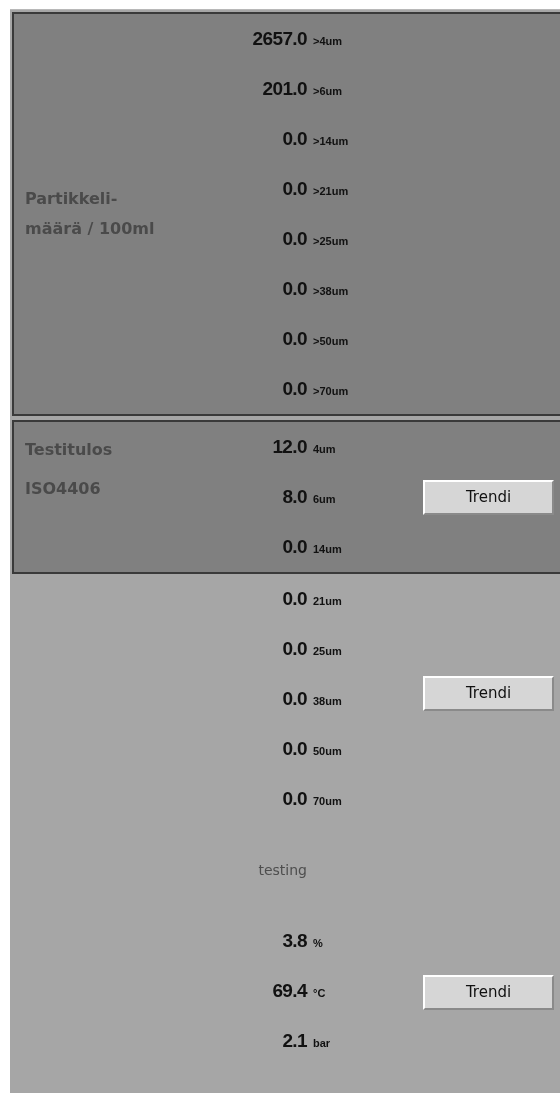  I want to click on reading-unit: °C, so click(319, 992).